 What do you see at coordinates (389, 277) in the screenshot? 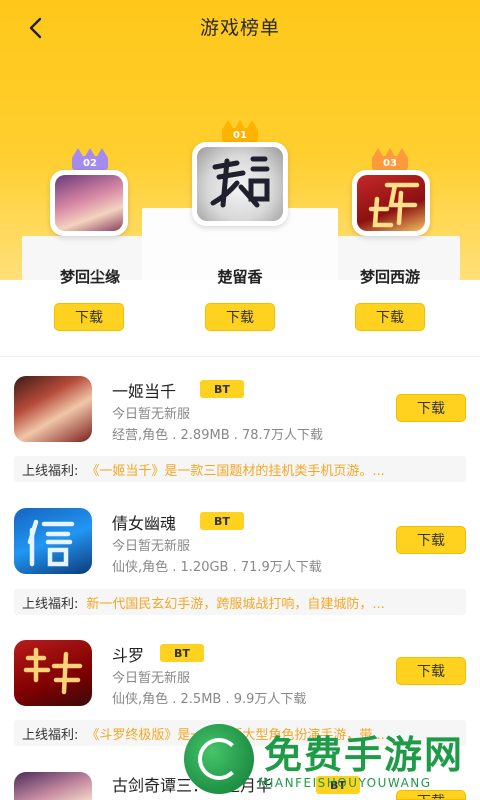
I see `game-name: 梦回西游` at bounding box center [389, 277].